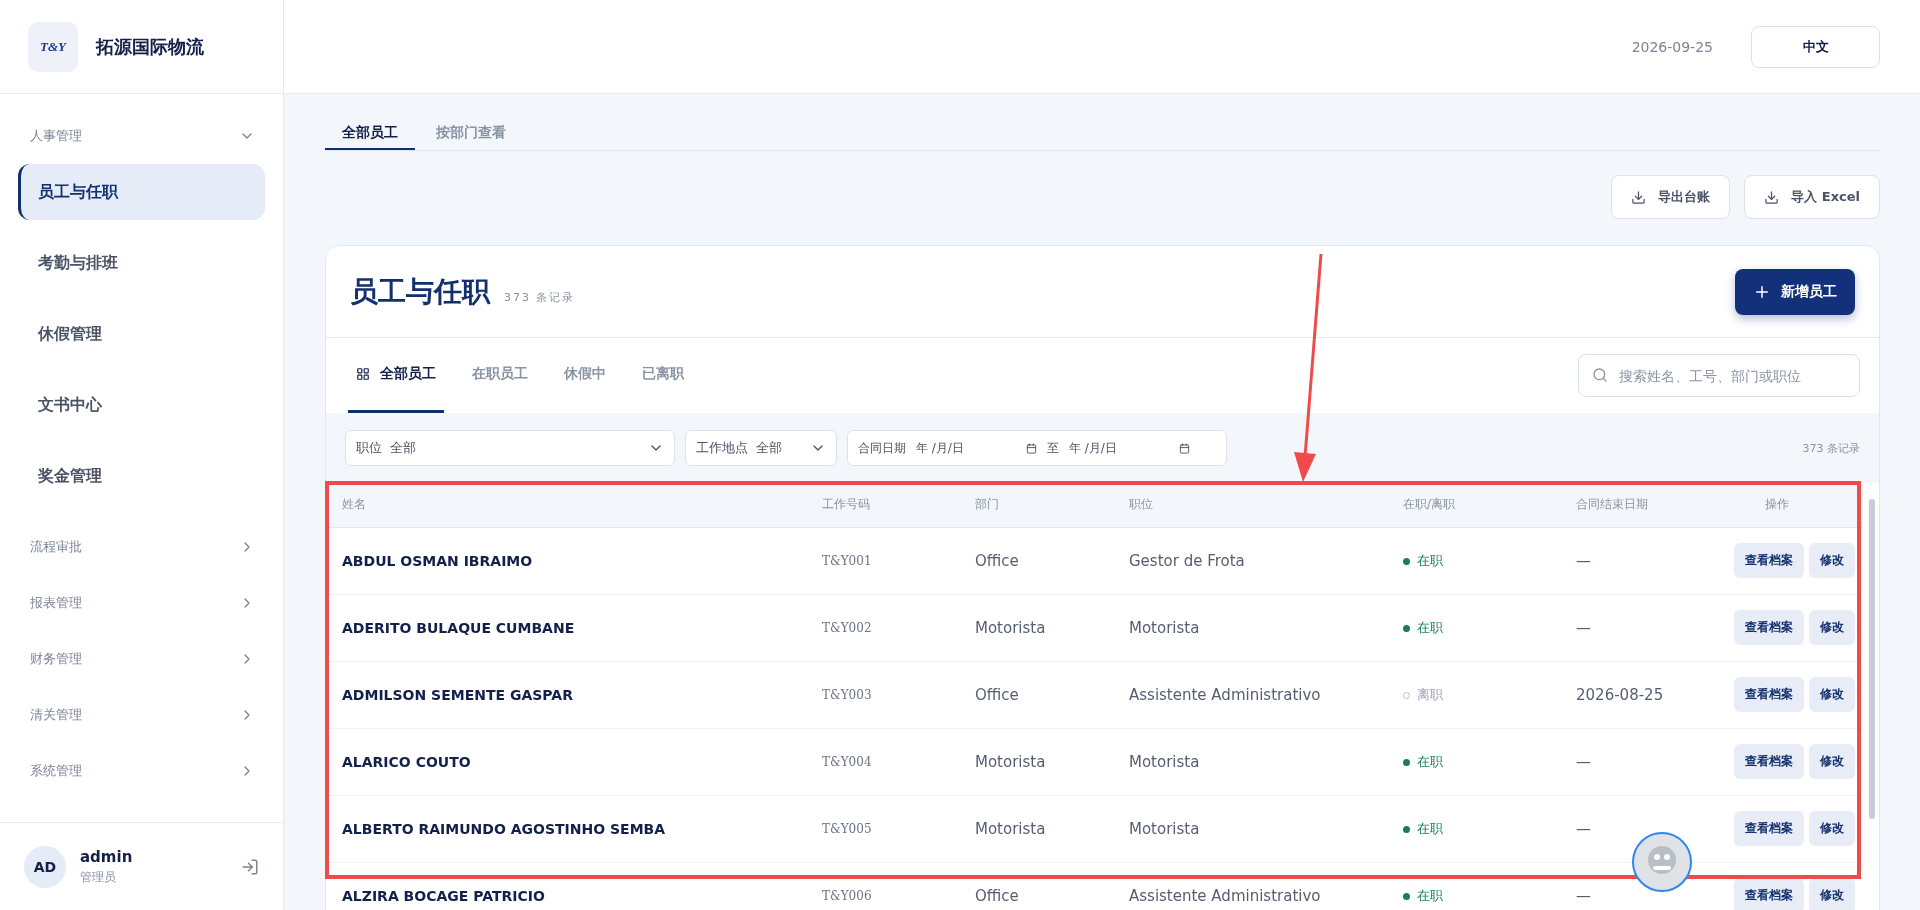  I want to click on nav-item: 员工与任职, so click(141, 192).